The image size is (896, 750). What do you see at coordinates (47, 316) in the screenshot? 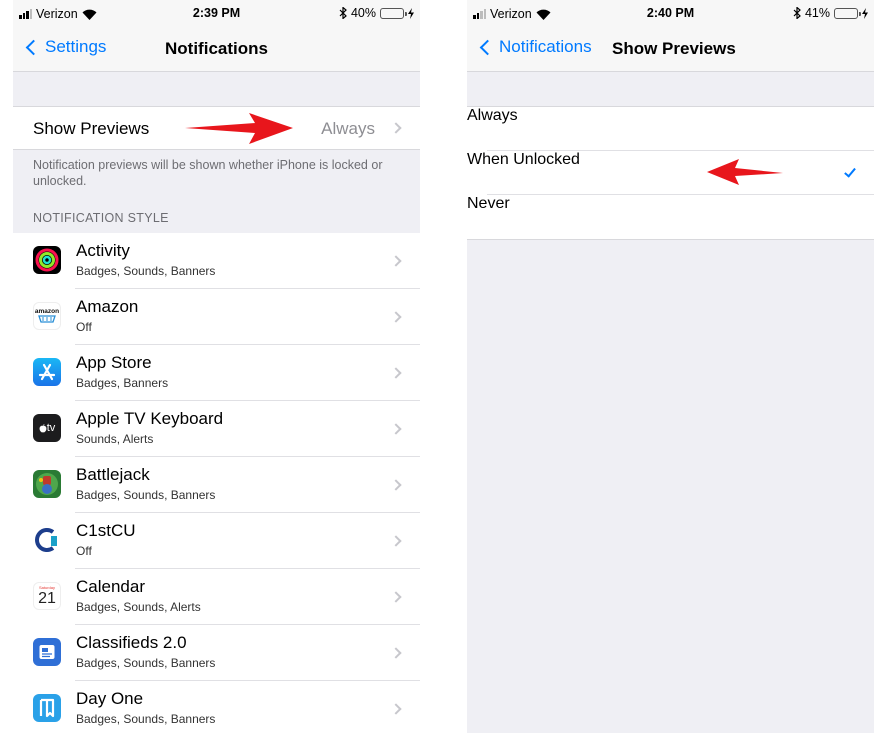
I see `amazon-icon: amazon` at bounding box center [47, 316].